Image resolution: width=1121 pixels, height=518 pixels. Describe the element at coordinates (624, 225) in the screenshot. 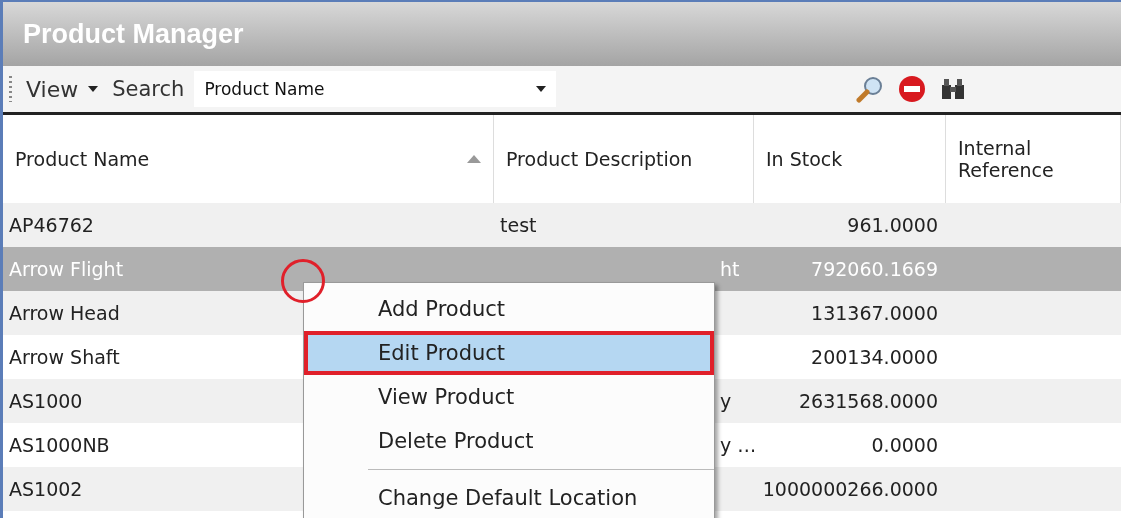

I see `table-cell: test` at that location.